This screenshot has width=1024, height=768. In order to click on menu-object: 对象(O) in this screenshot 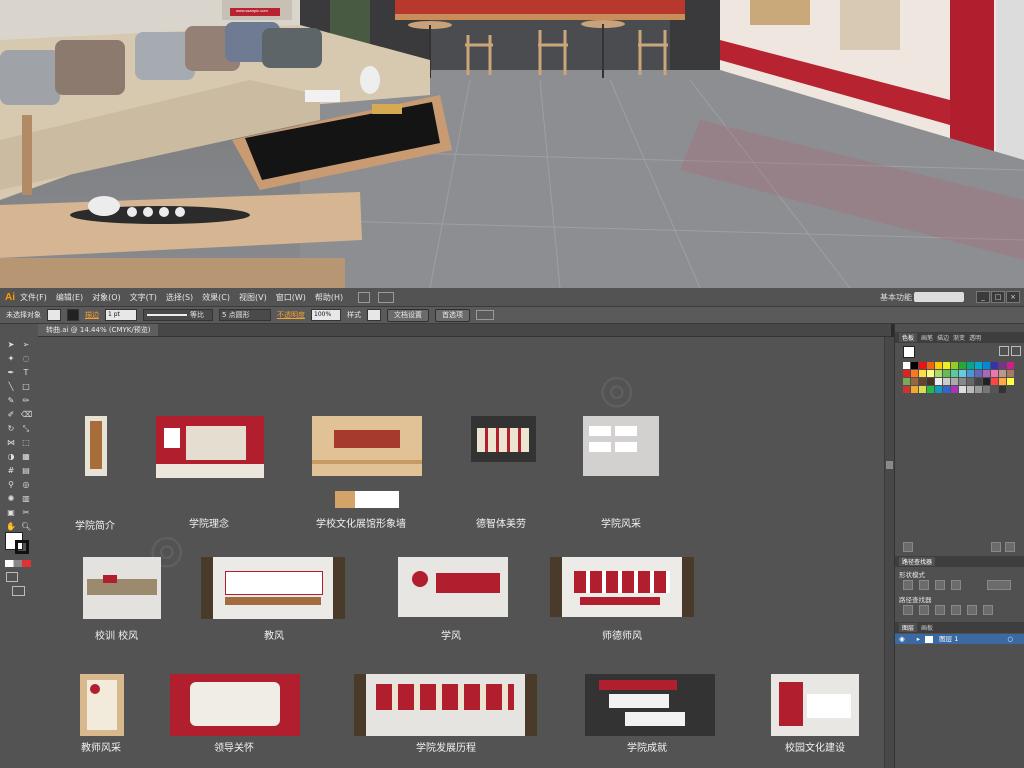, I will do `click(106, 297)`.